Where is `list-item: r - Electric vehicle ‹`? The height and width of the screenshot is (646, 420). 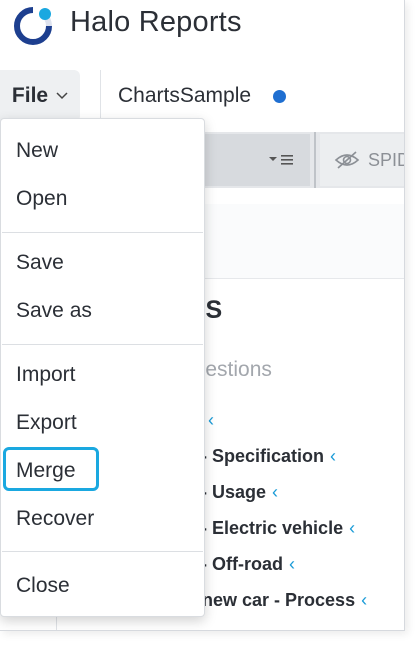 list-item: r - Electric vehicle ‹ is located at coordinates (272, 528).